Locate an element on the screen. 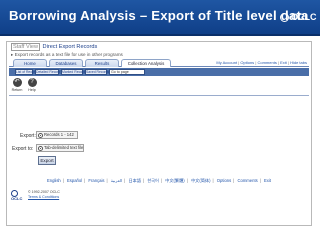 Image resolution: width=320 pixels, height=240 pixels. footer-comments-link: Comments is located at coordinates (247, 180).